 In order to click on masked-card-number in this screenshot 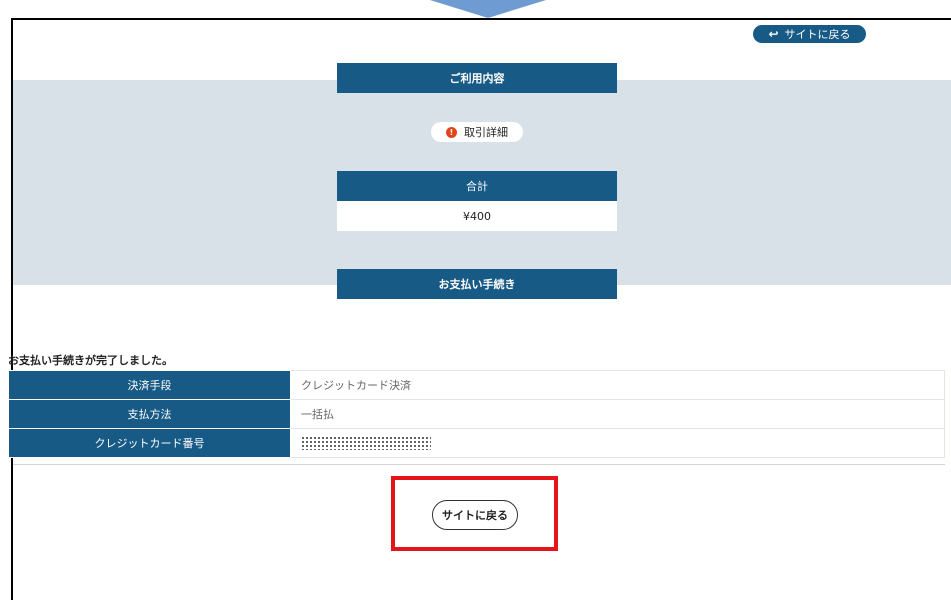, I will do `click(366, 443)`.